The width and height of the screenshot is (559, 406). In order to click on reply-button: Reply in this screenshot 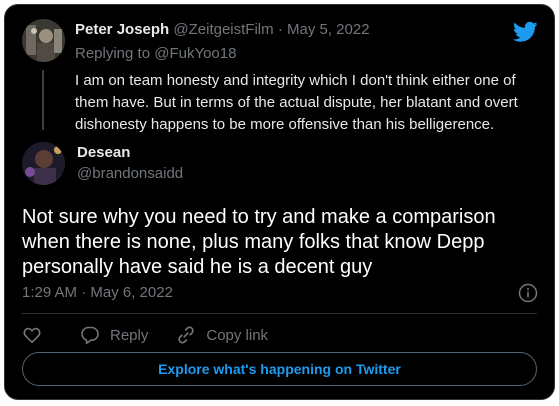, I will do `click(114, 335)`.